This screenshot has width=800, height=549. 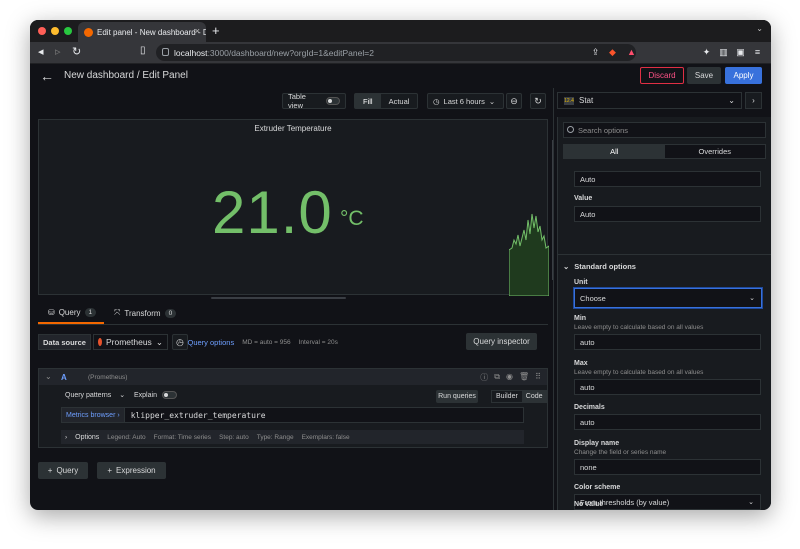 I want to click on table-view-toggle: Table view, so click(x=314, y=101).